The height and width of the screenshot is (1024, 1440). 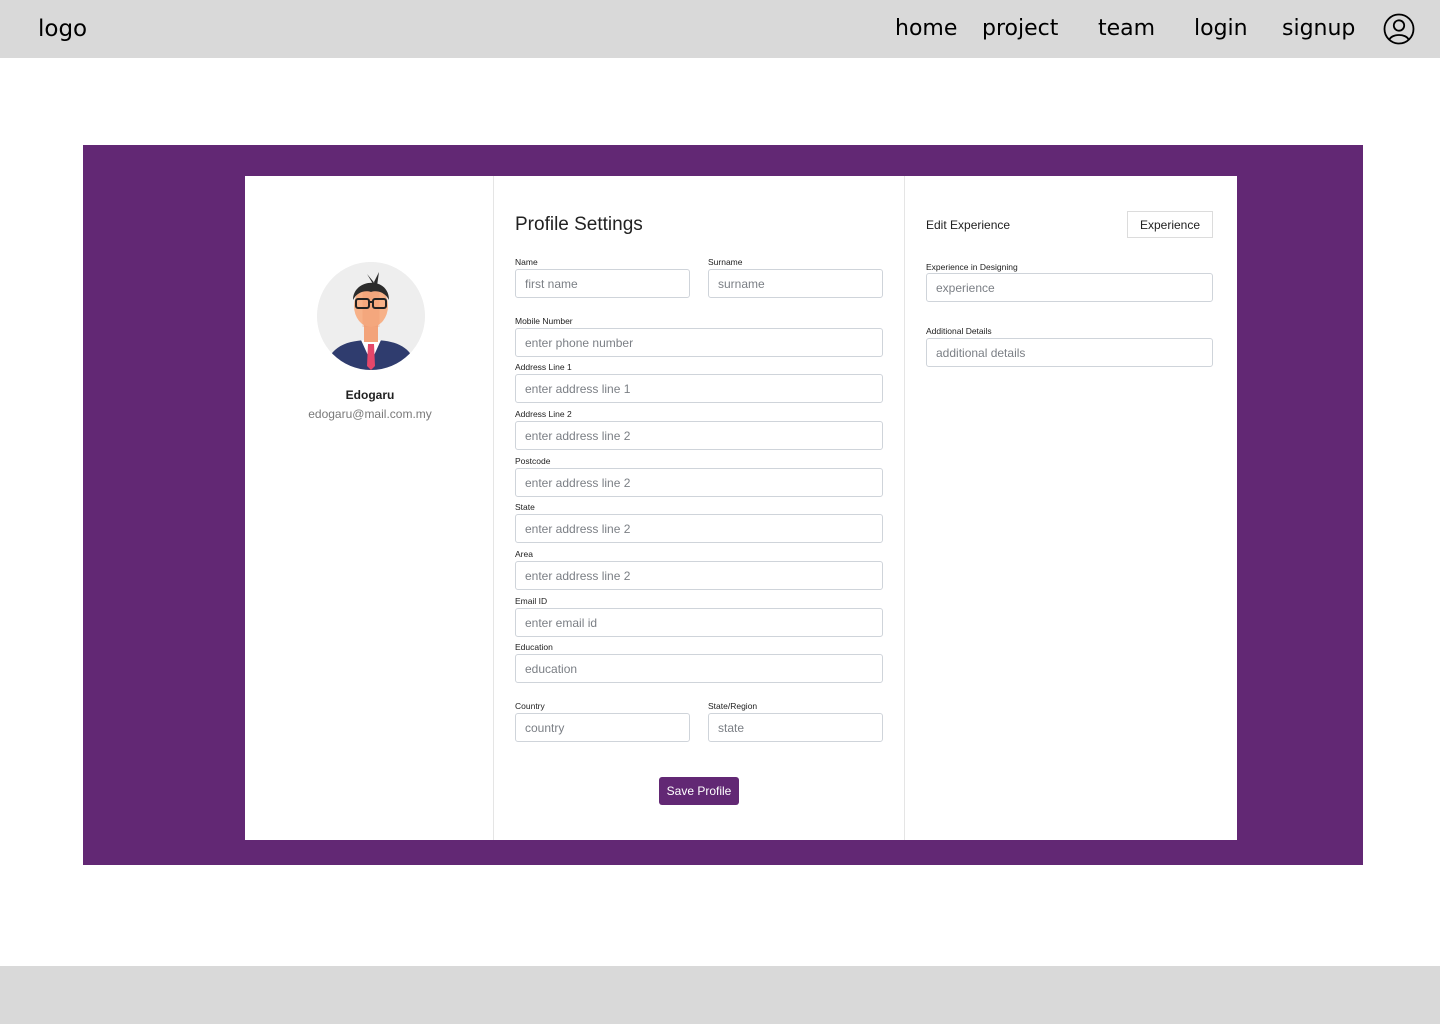 I want to click on address2-input, so click(x=699, y=435).